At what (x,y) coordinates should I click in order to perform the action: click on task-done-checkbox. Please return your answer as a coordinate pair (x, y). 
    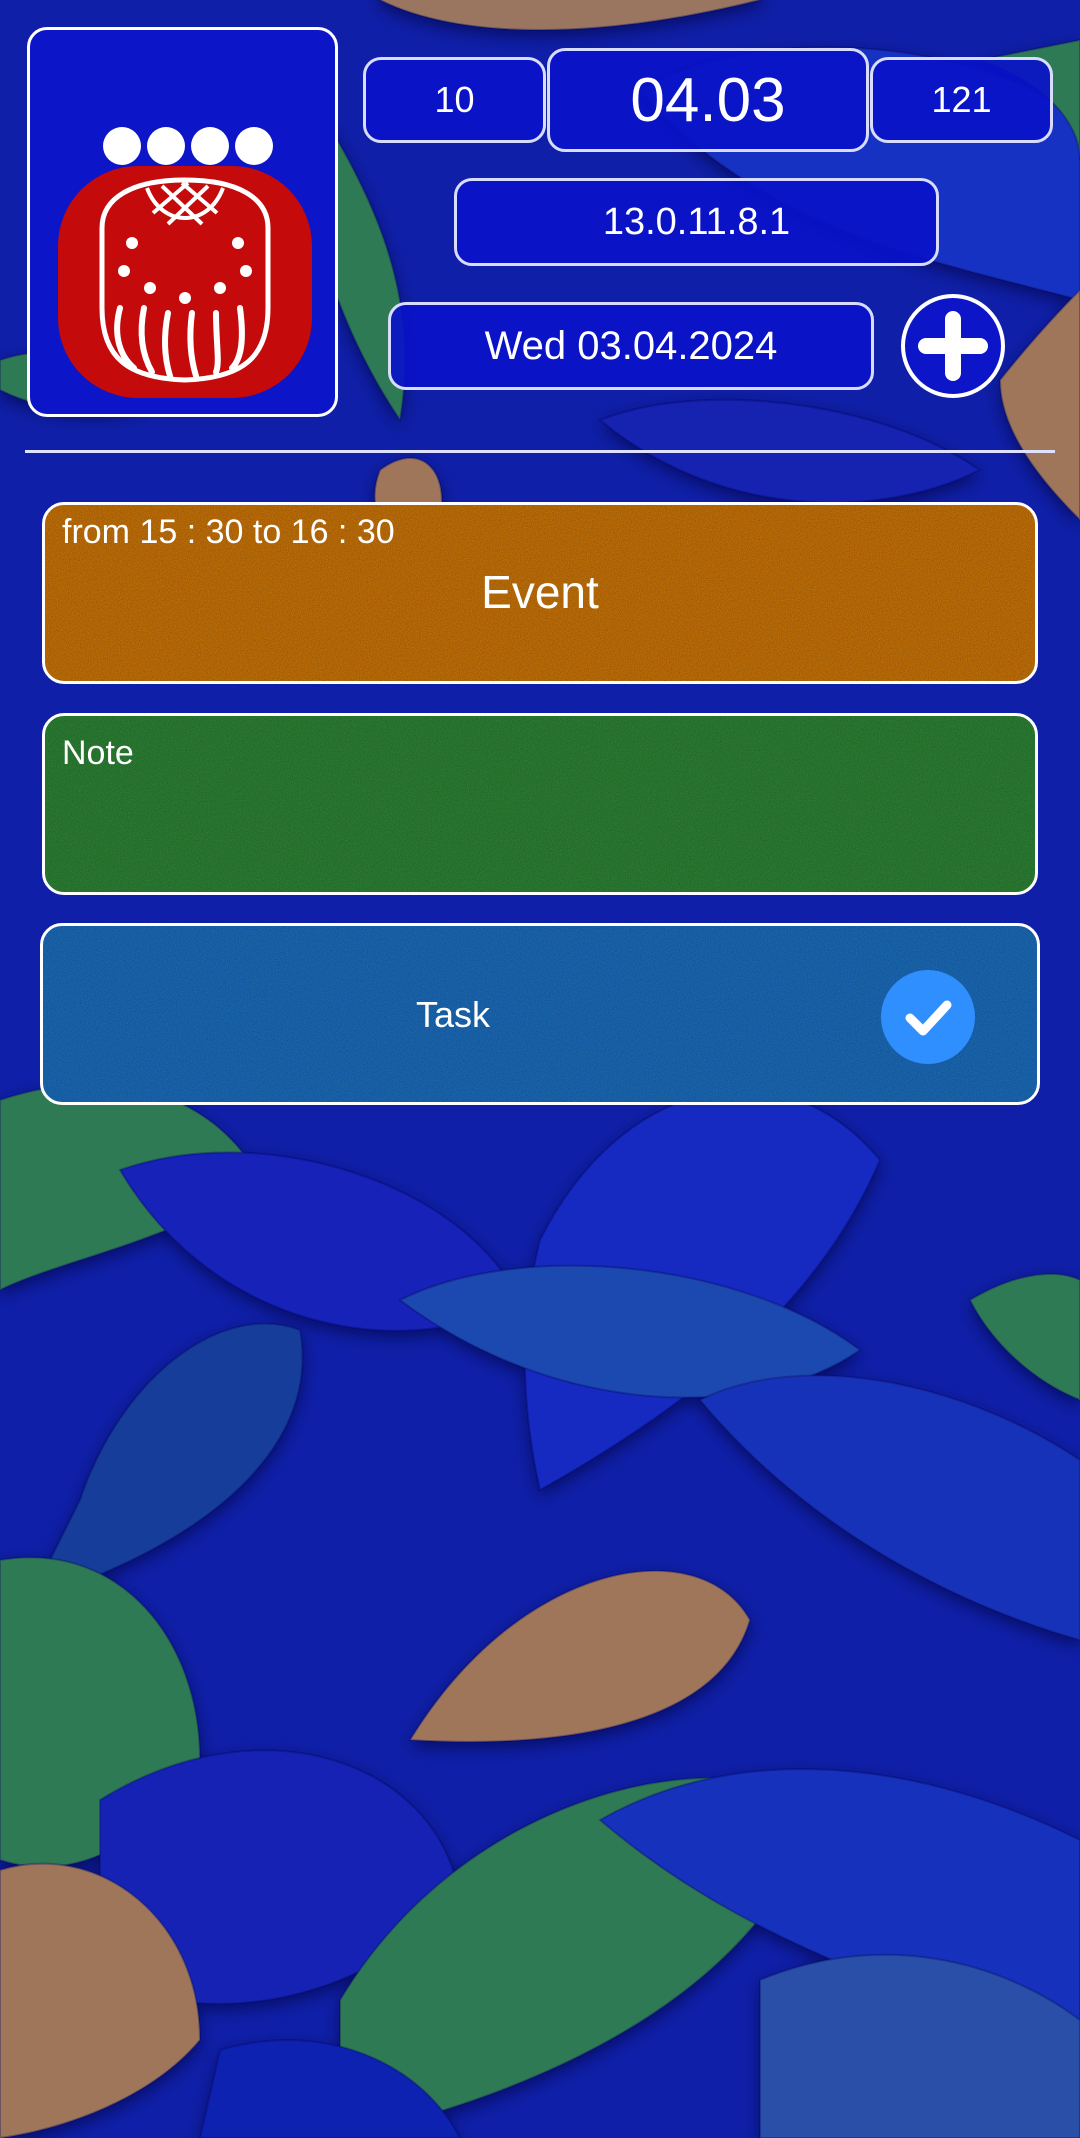
    Looking at the image, I should click on (928, 1017).